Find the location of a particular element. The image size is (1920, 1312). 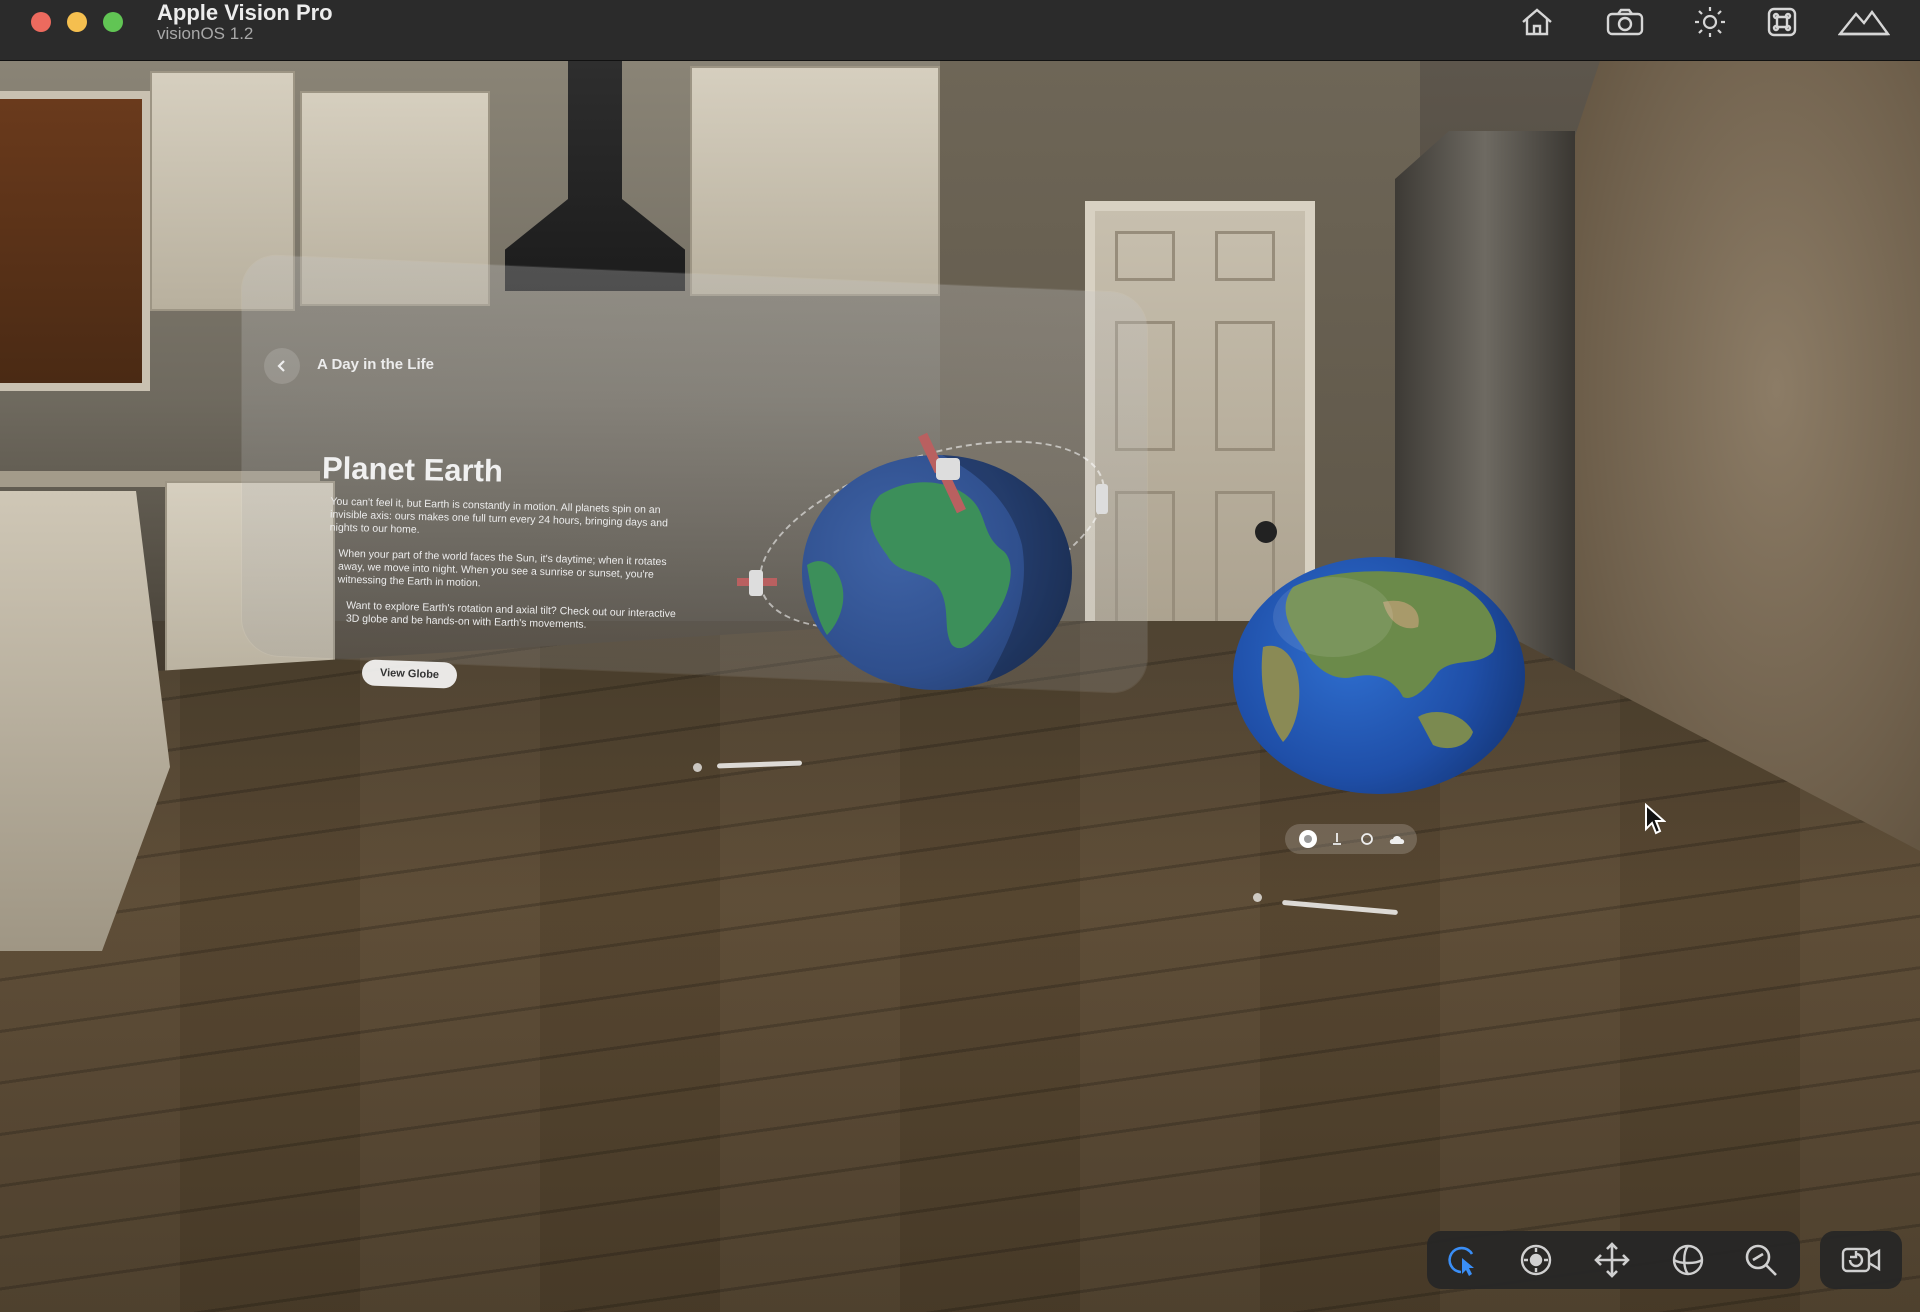

record-icon is located at coordinates (1861, 1260).